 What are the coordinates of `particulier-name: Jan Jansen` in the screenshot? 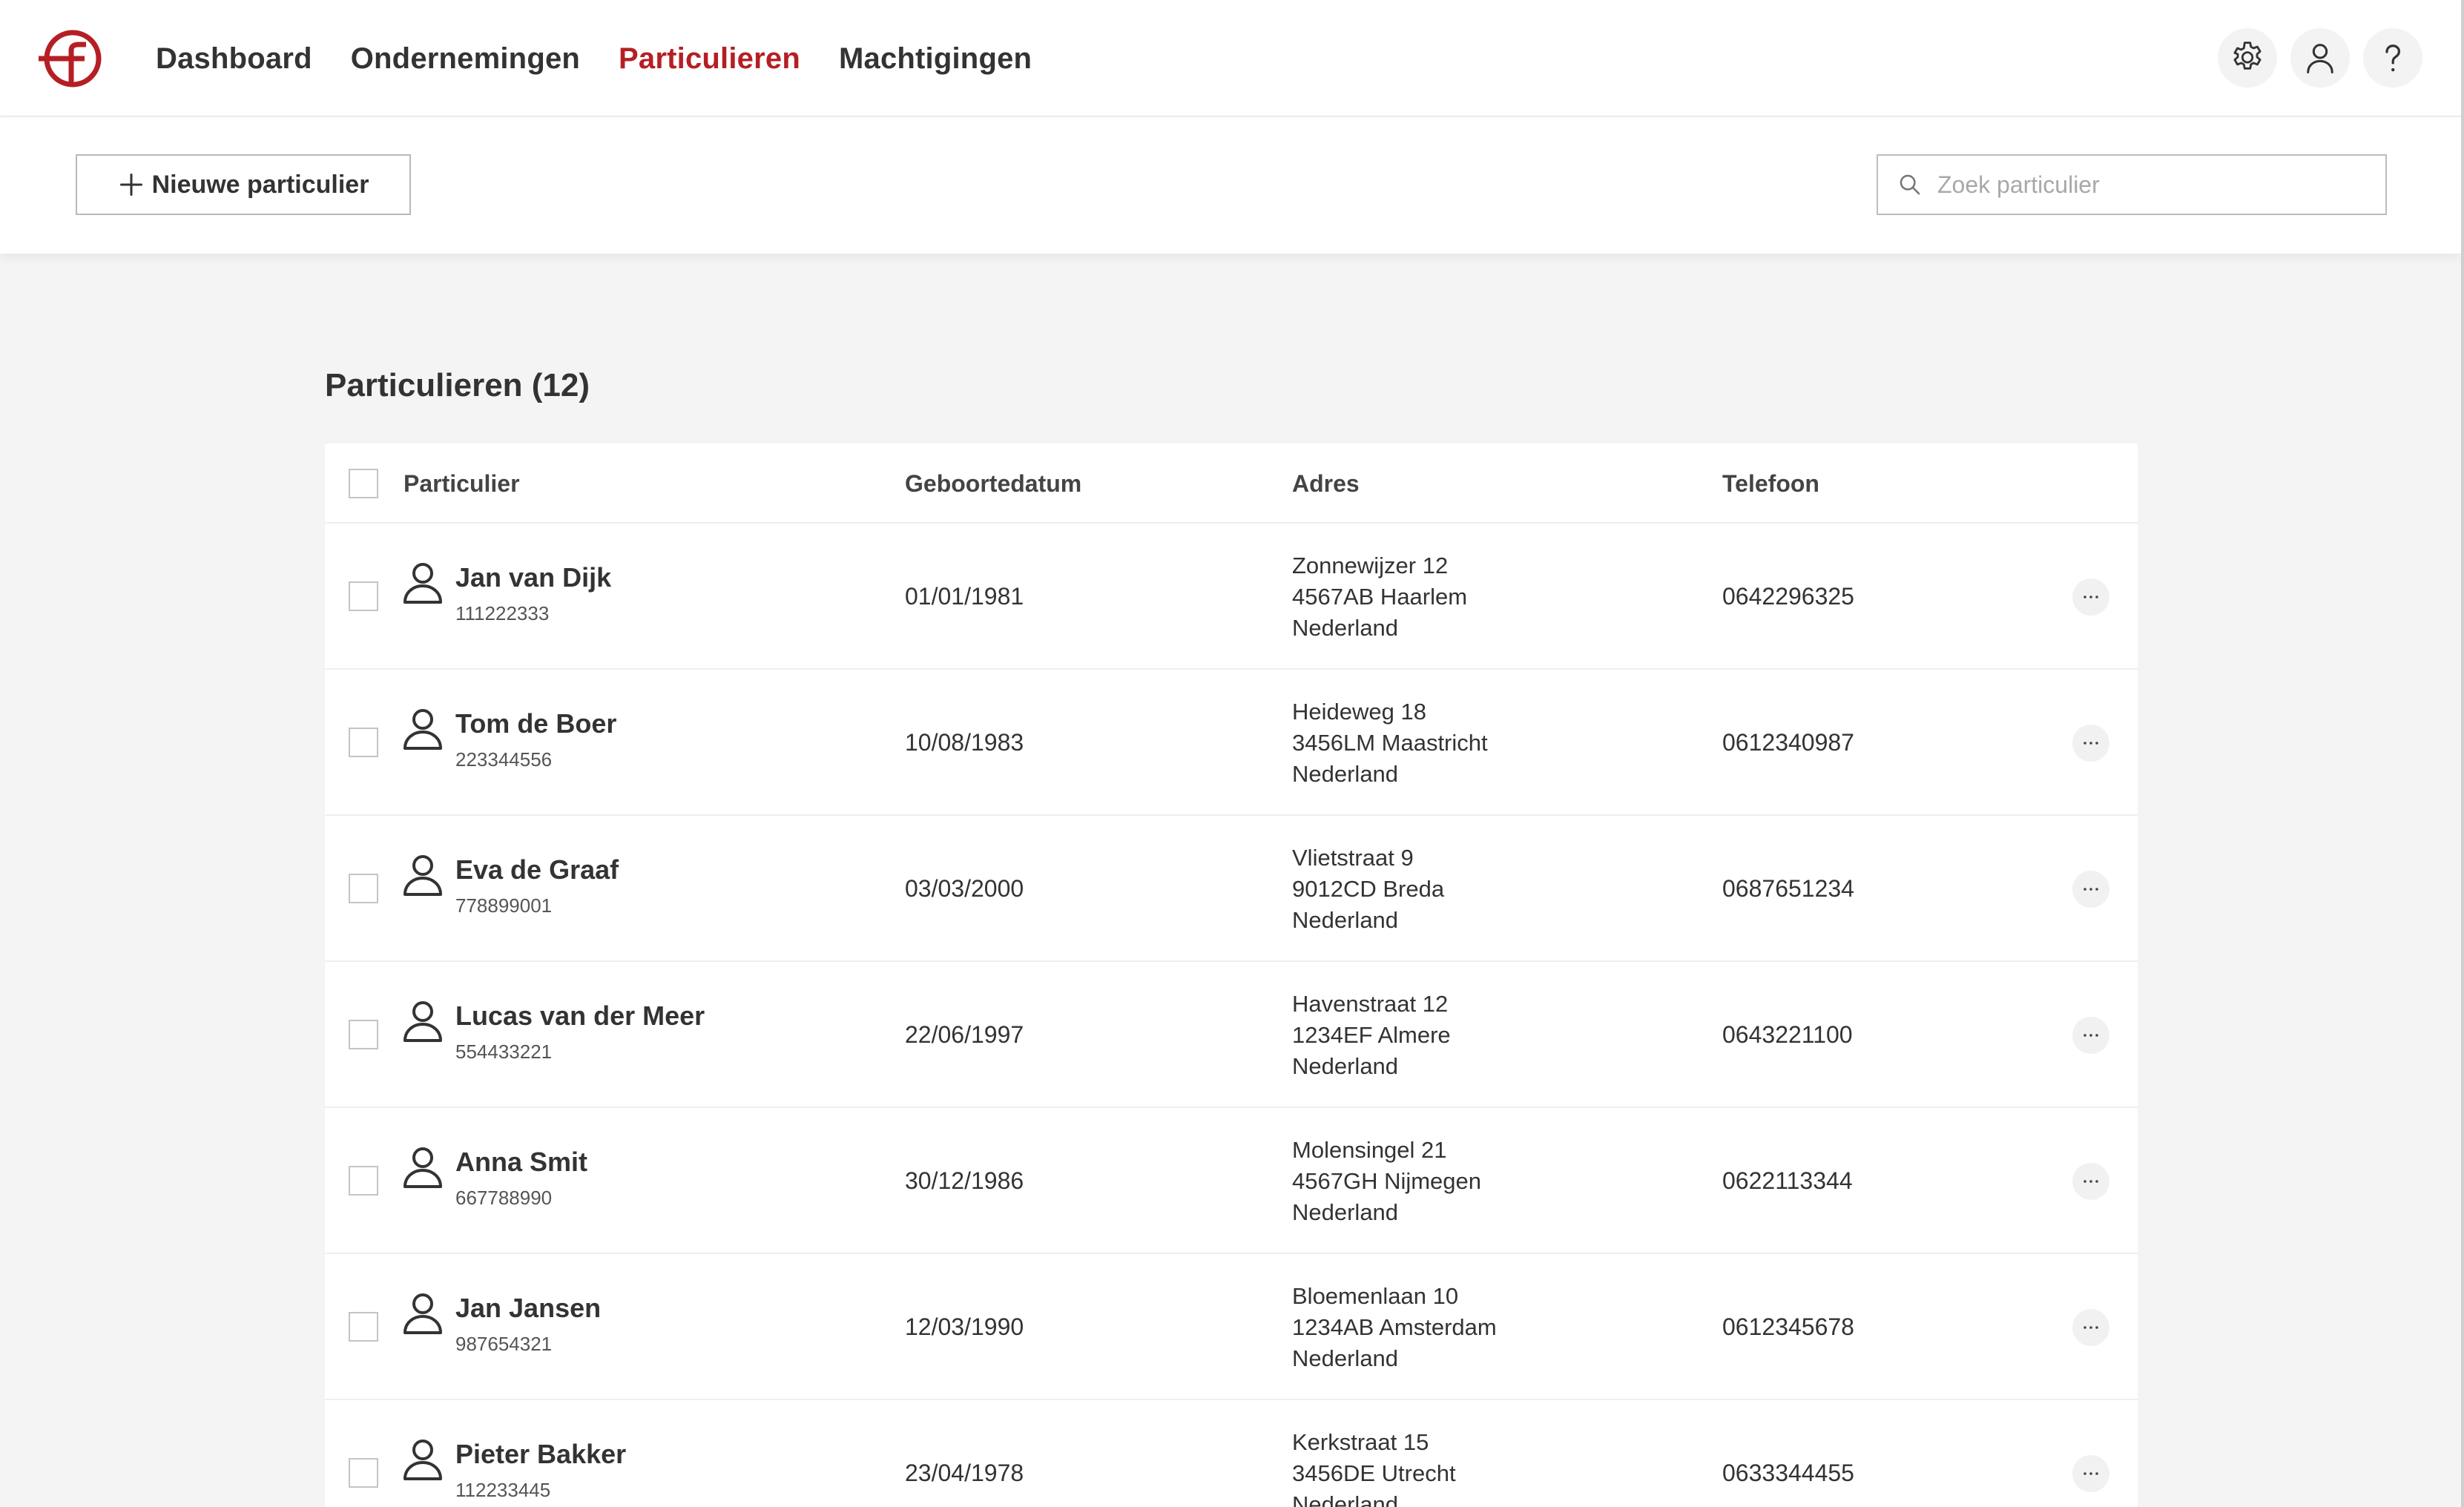 It's located at (528, 1309).